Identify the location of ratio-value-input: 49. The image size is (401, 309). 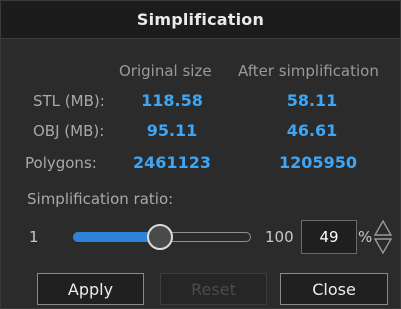
(329, 237).